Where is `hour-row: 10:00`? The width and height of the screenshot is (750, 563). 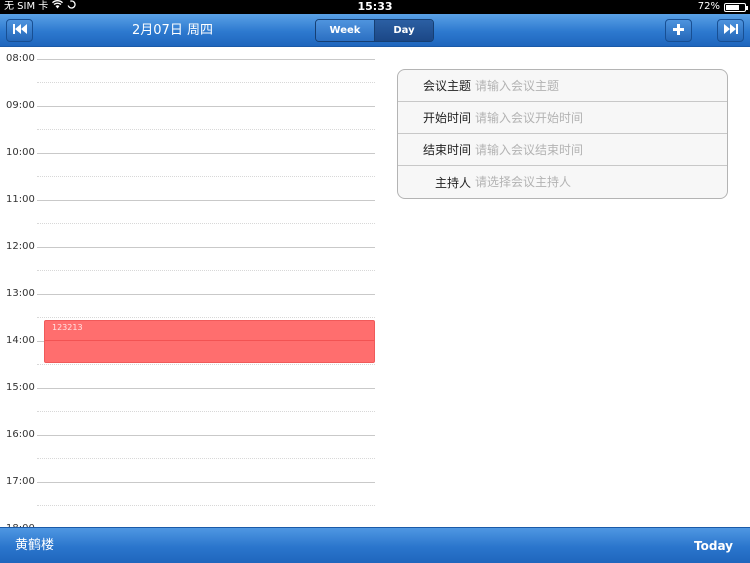 hour-row: 10:00 is located at coordinates (191, 173).